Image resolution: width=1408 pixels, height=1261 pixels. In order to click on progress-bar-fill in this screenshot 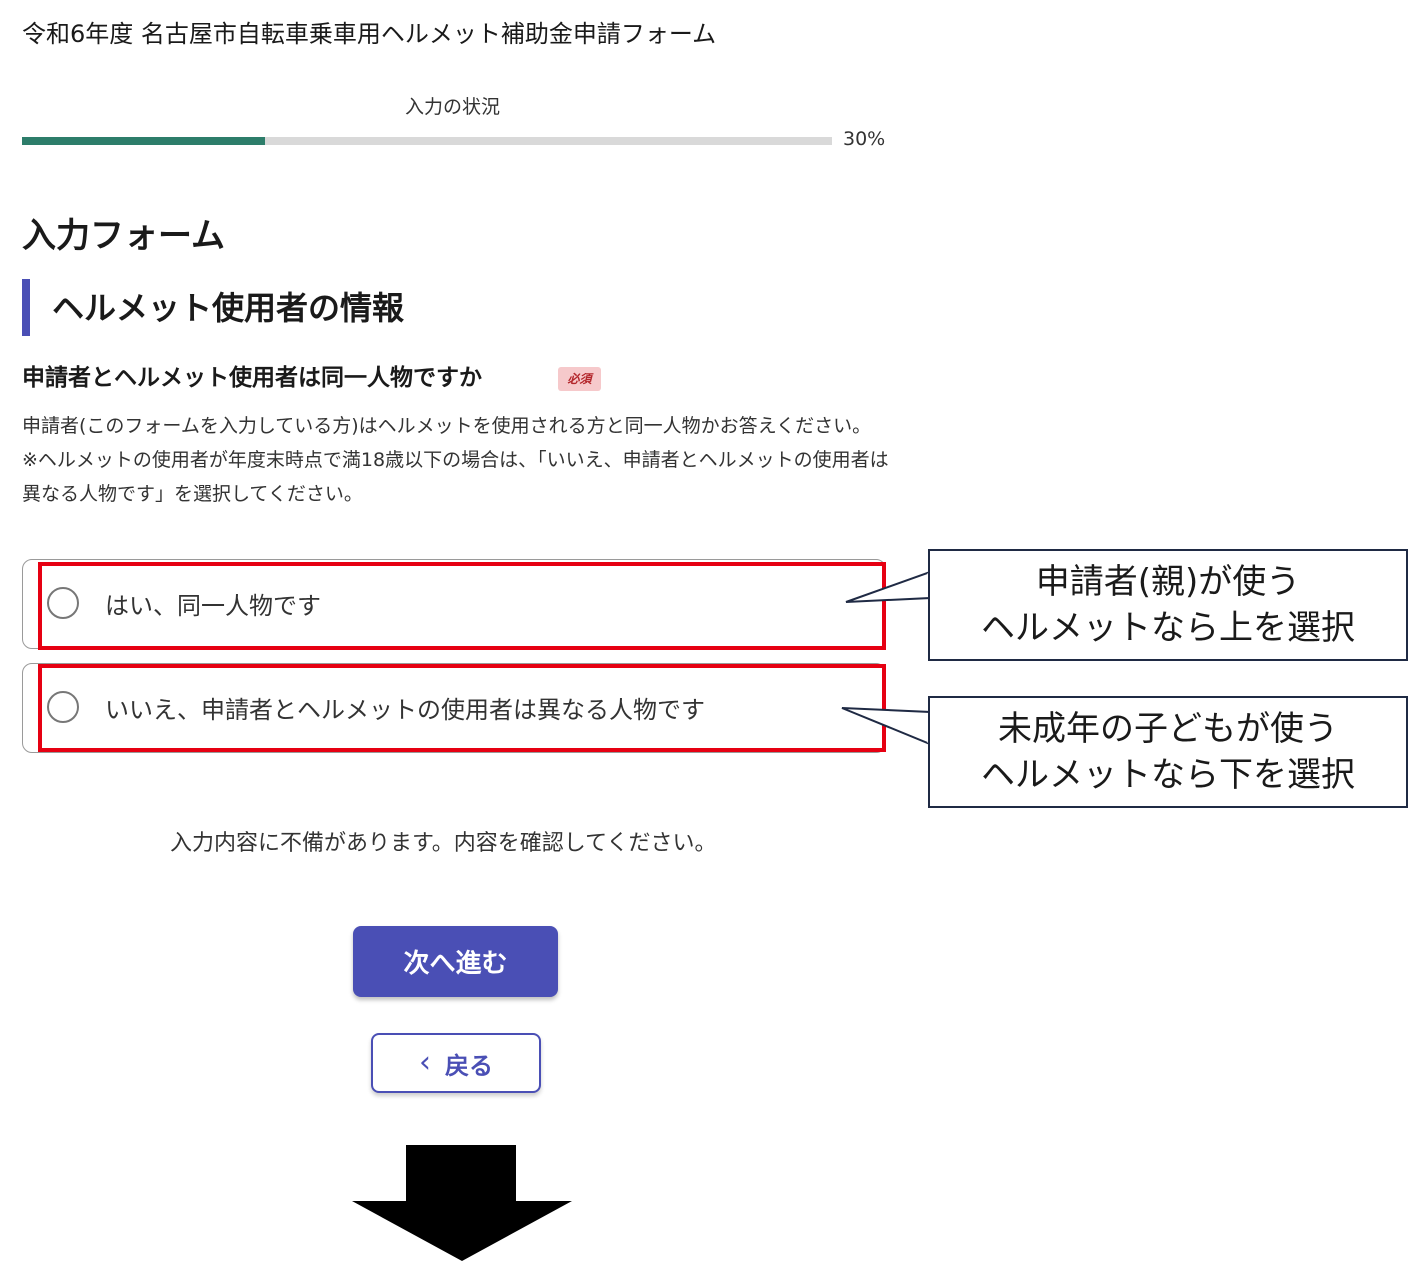, I will do `click(143, 141)`.